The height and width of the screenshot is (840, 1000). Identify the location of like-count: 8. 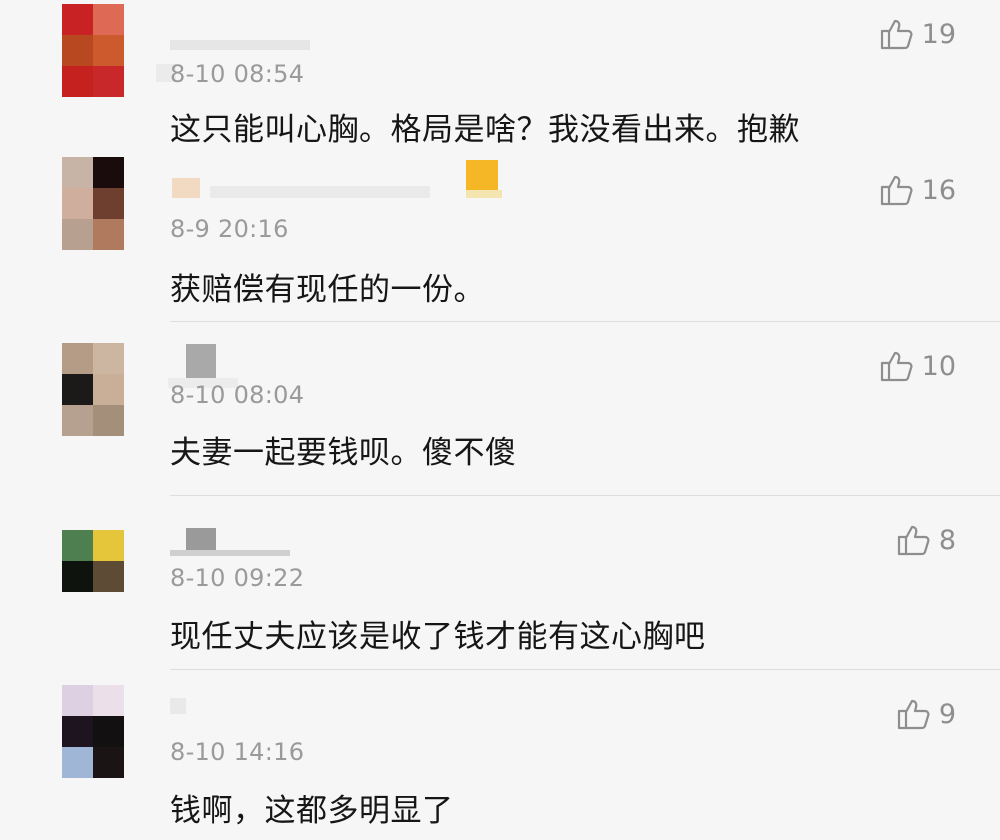
(947, 540).